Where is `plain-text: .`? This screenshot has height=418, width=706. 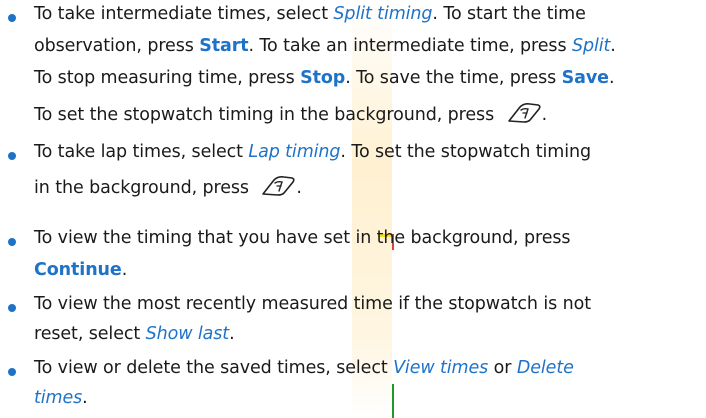
plain-text: . is located at coordinates (85, 398).